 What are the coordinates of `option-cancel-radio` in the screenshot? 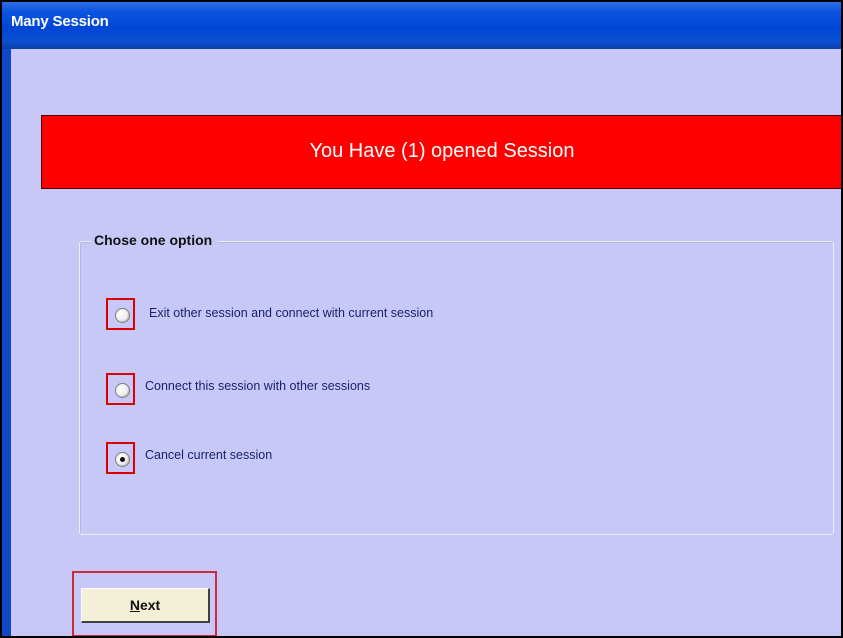 It's located at (122, 459).